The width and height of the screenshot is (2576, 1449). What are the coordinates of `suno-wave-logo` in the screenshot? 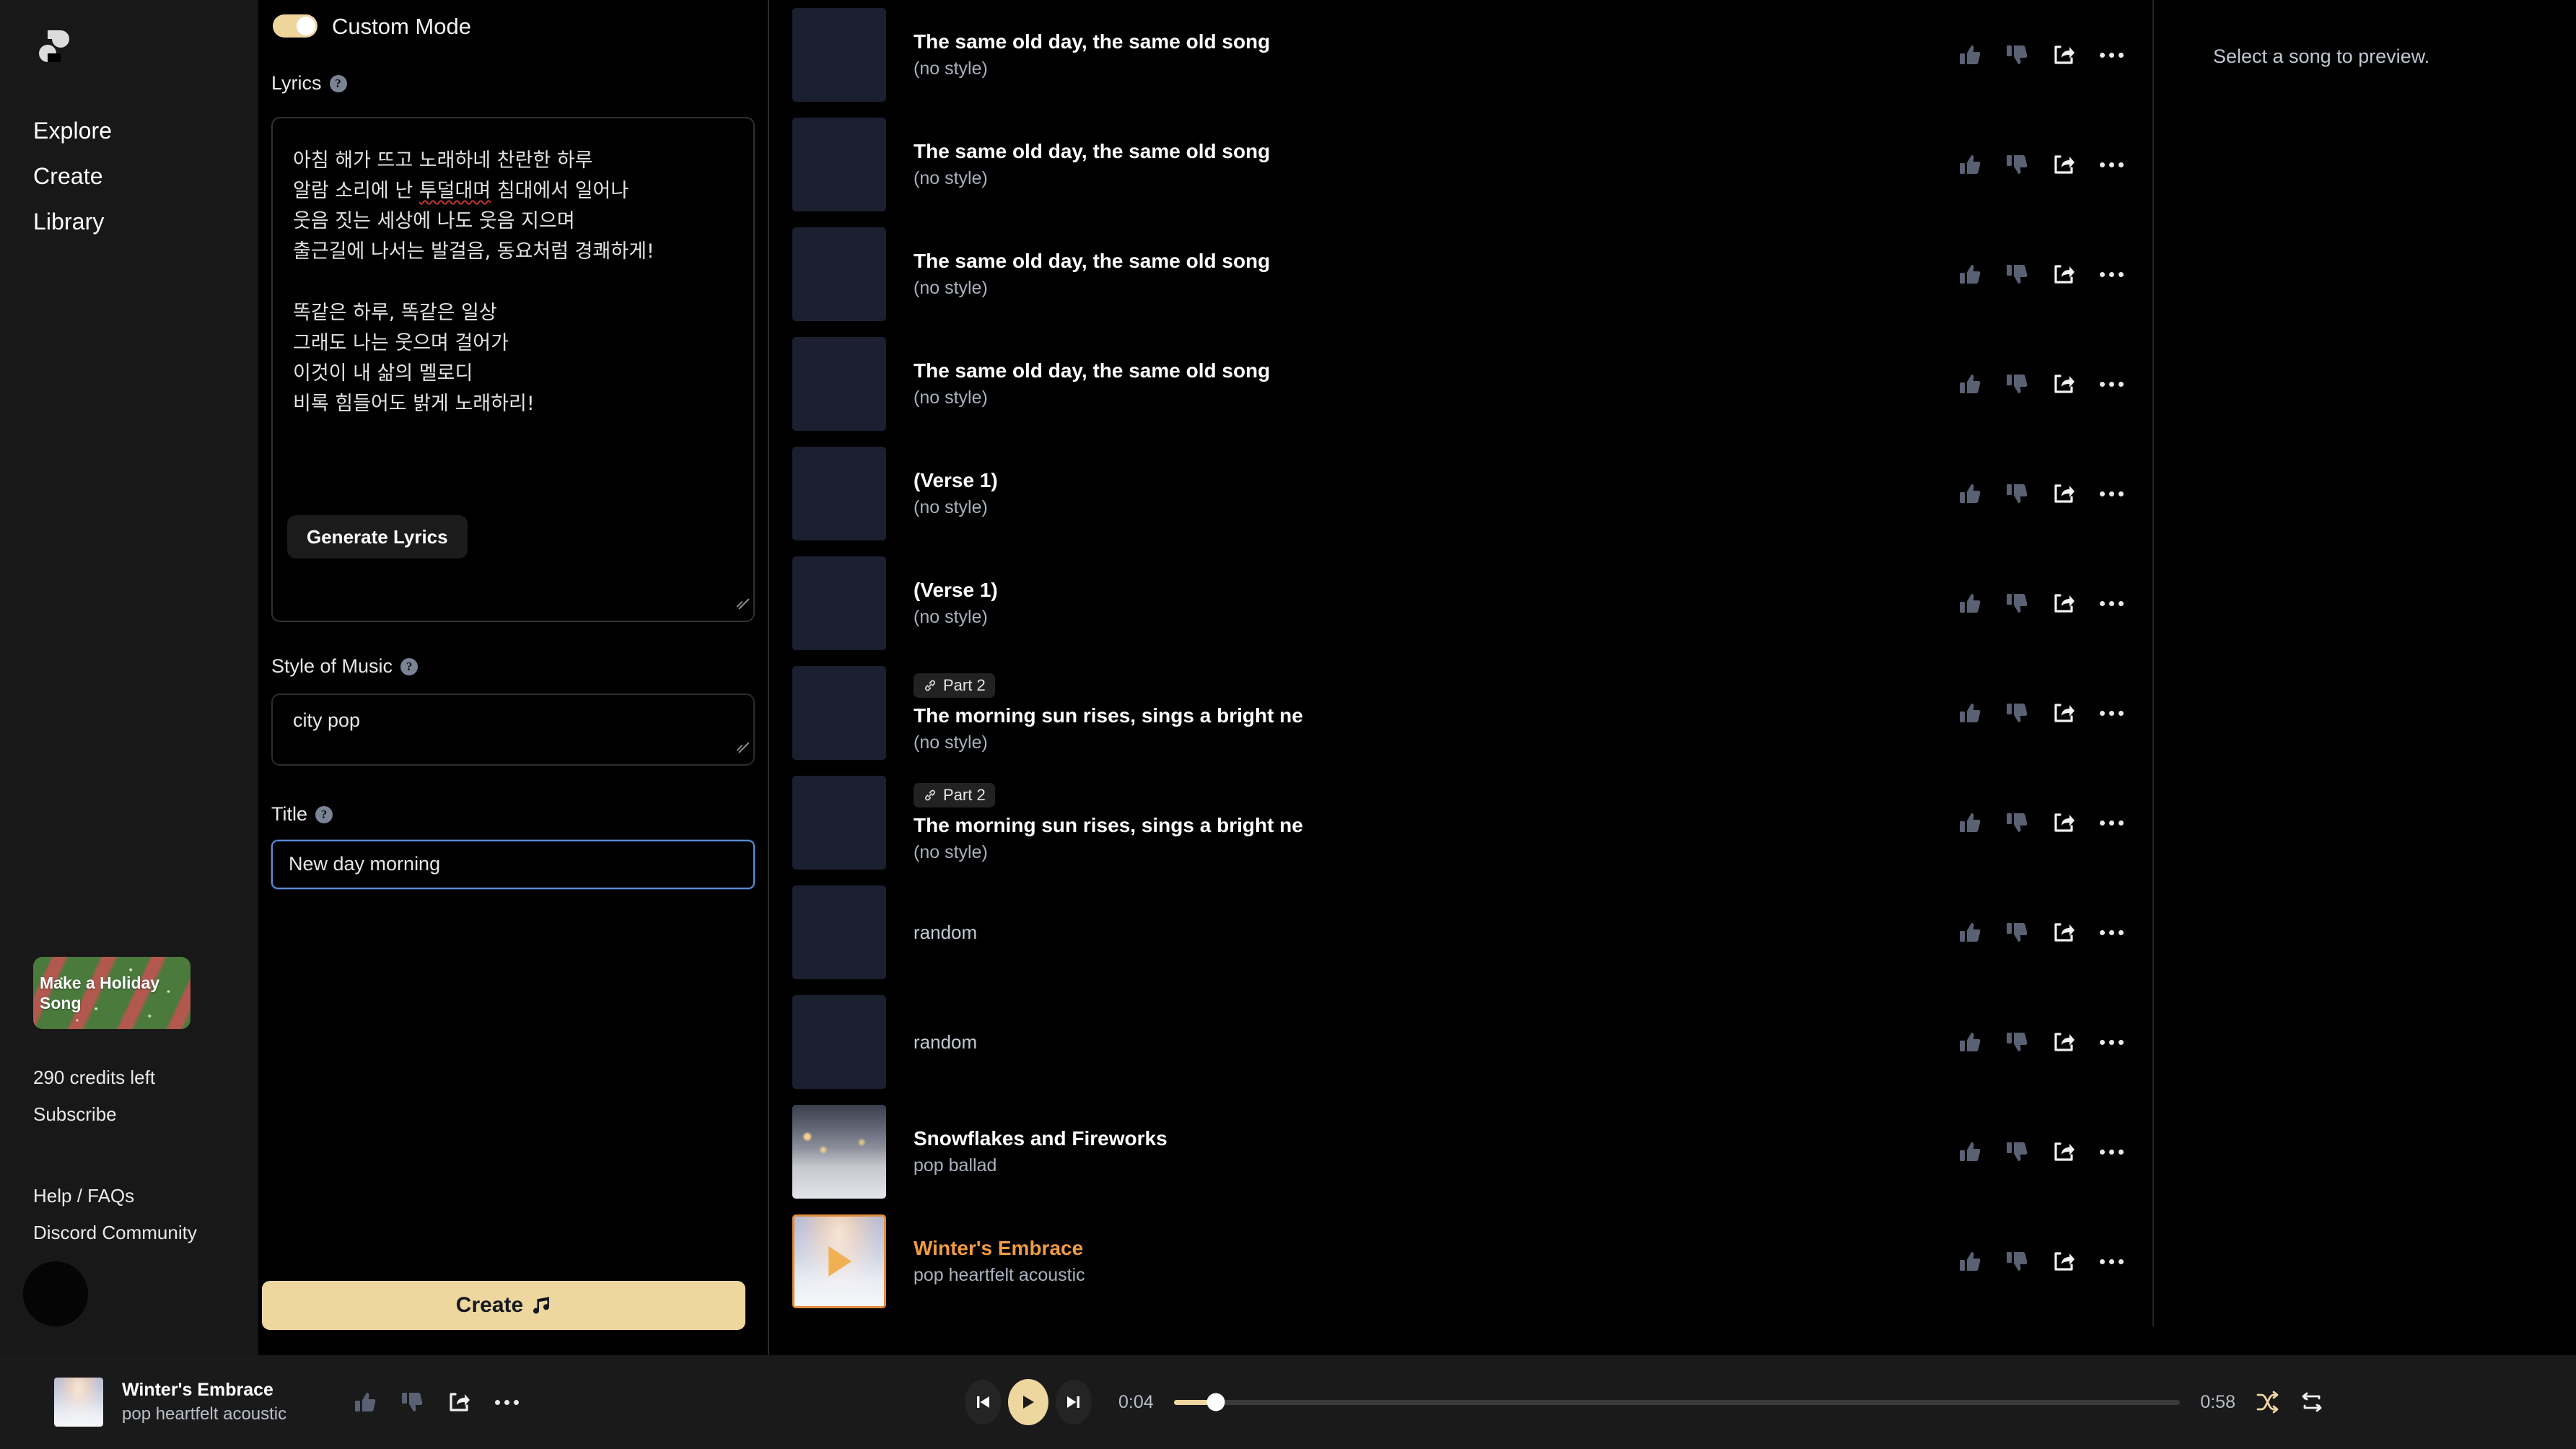 It's located at (54, 47).